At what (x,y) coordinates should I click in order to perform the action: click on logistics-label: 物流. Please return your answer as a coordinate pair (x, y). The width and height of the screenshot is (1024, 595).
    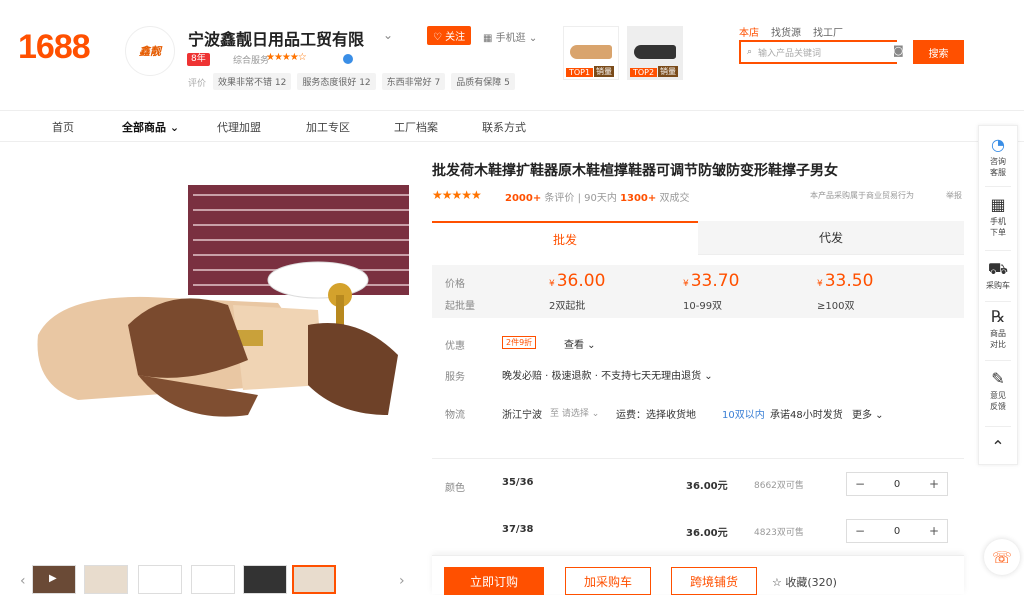
    Looking at the image, I should click on (455, 415).